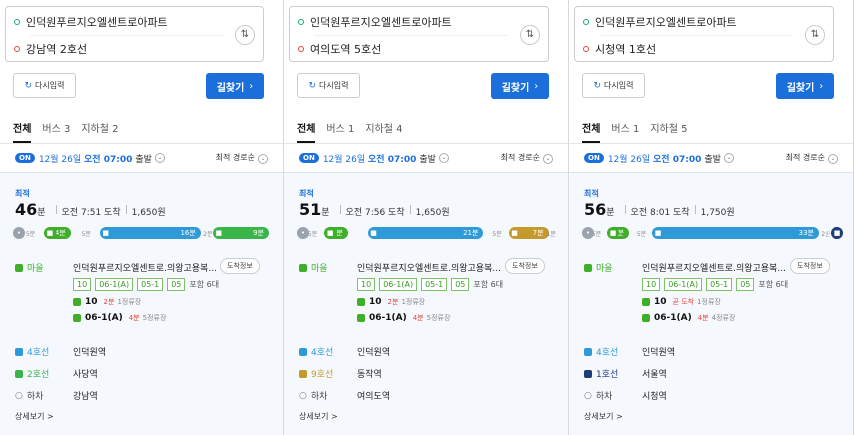 Image resolution: width=854 pixels, height=435 pixels. I want to click on tab-2: 지하철 4, so click(383, 129).